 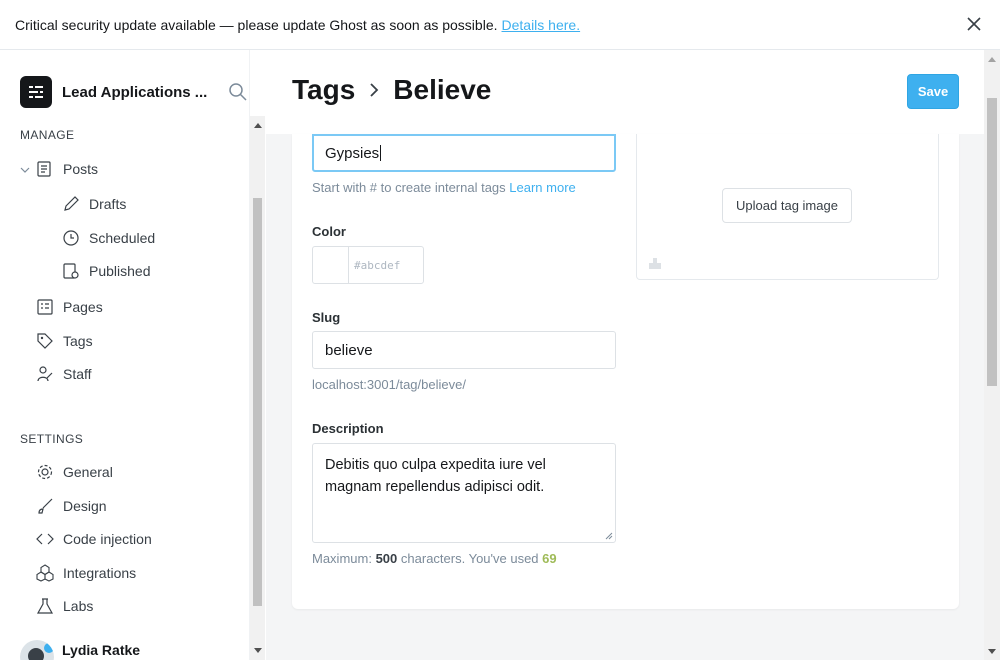 I want to click on used-value: 69, so click(x=549, y=558).